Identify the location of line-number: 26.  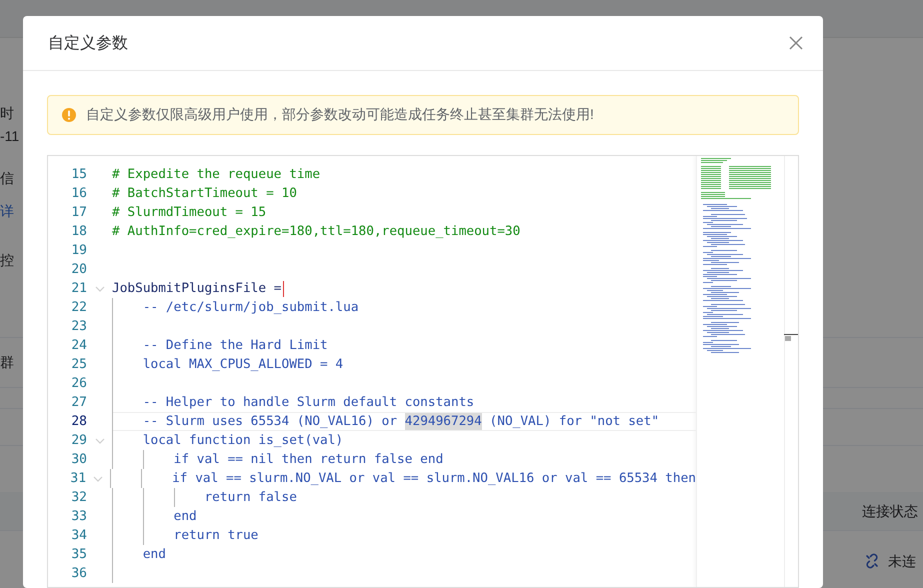
(78, 383).